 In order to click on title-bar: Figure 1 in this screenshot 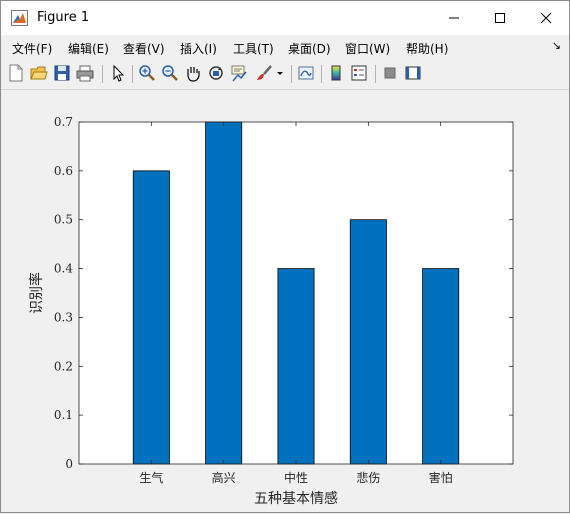, I will do `click(285, 18)`.